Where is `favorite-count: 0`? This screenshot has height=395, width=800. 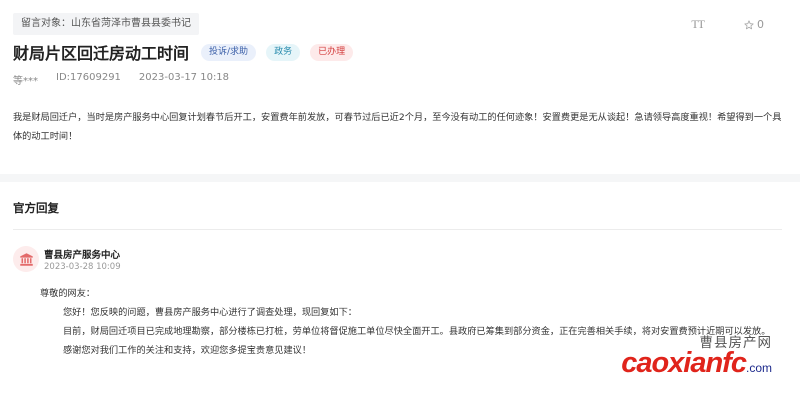 favorite-count: 0 is located at coordinates (760, 24).